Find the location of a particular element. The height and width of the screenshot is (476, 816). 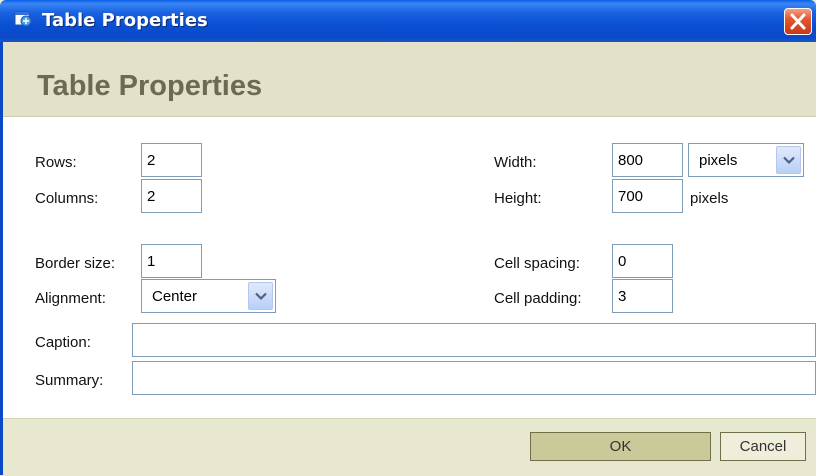

cancel-button: Cancel is located at coordinates (763, 446).